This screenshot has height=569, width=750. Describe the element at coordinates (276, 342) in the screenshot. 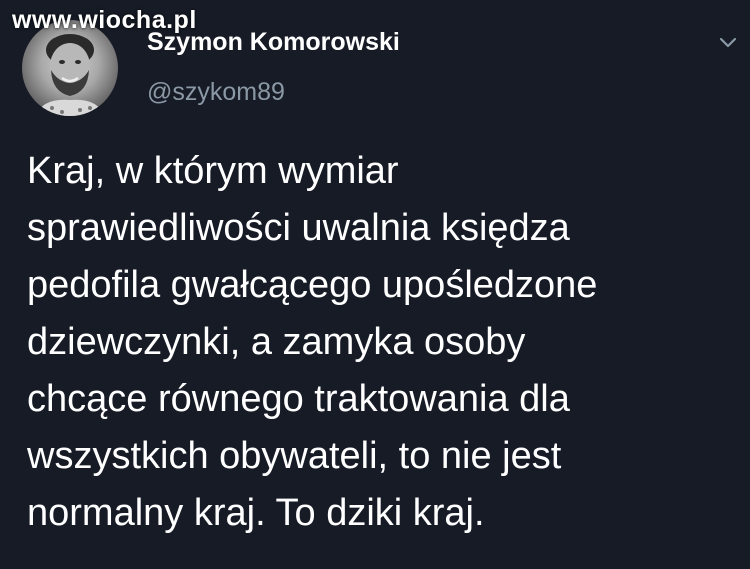

I see `tweet-line: dziewczynki, a zamyka osoby` at that location.